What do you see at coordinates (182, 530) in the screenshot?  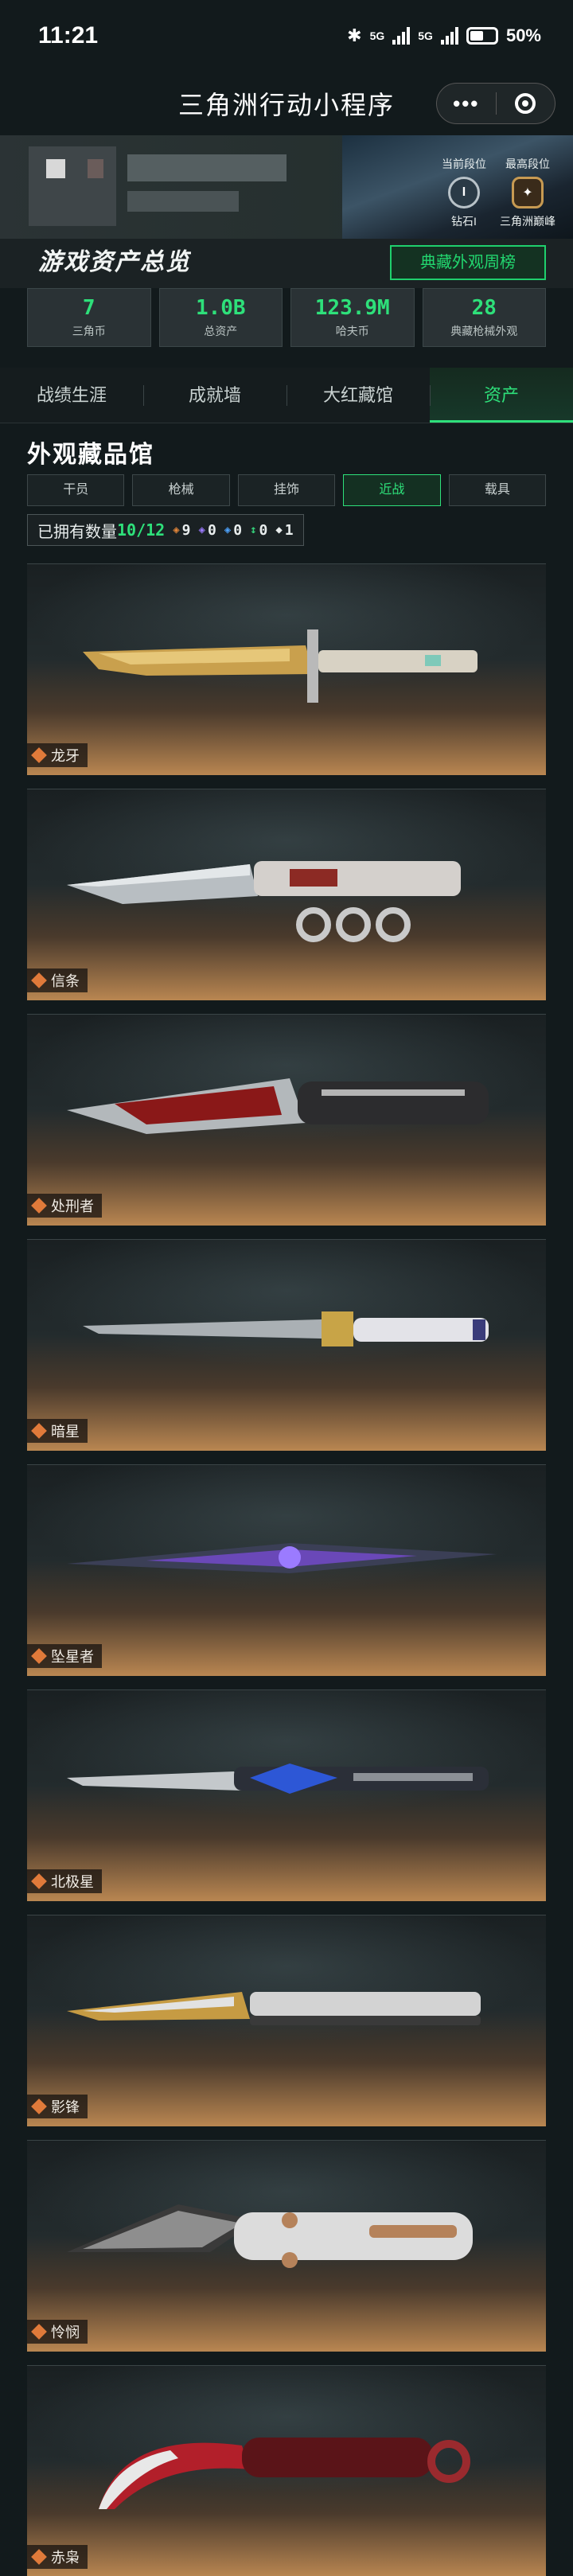 I see `rarity-orange: ◈ 9` at bounding box center [182, 530].